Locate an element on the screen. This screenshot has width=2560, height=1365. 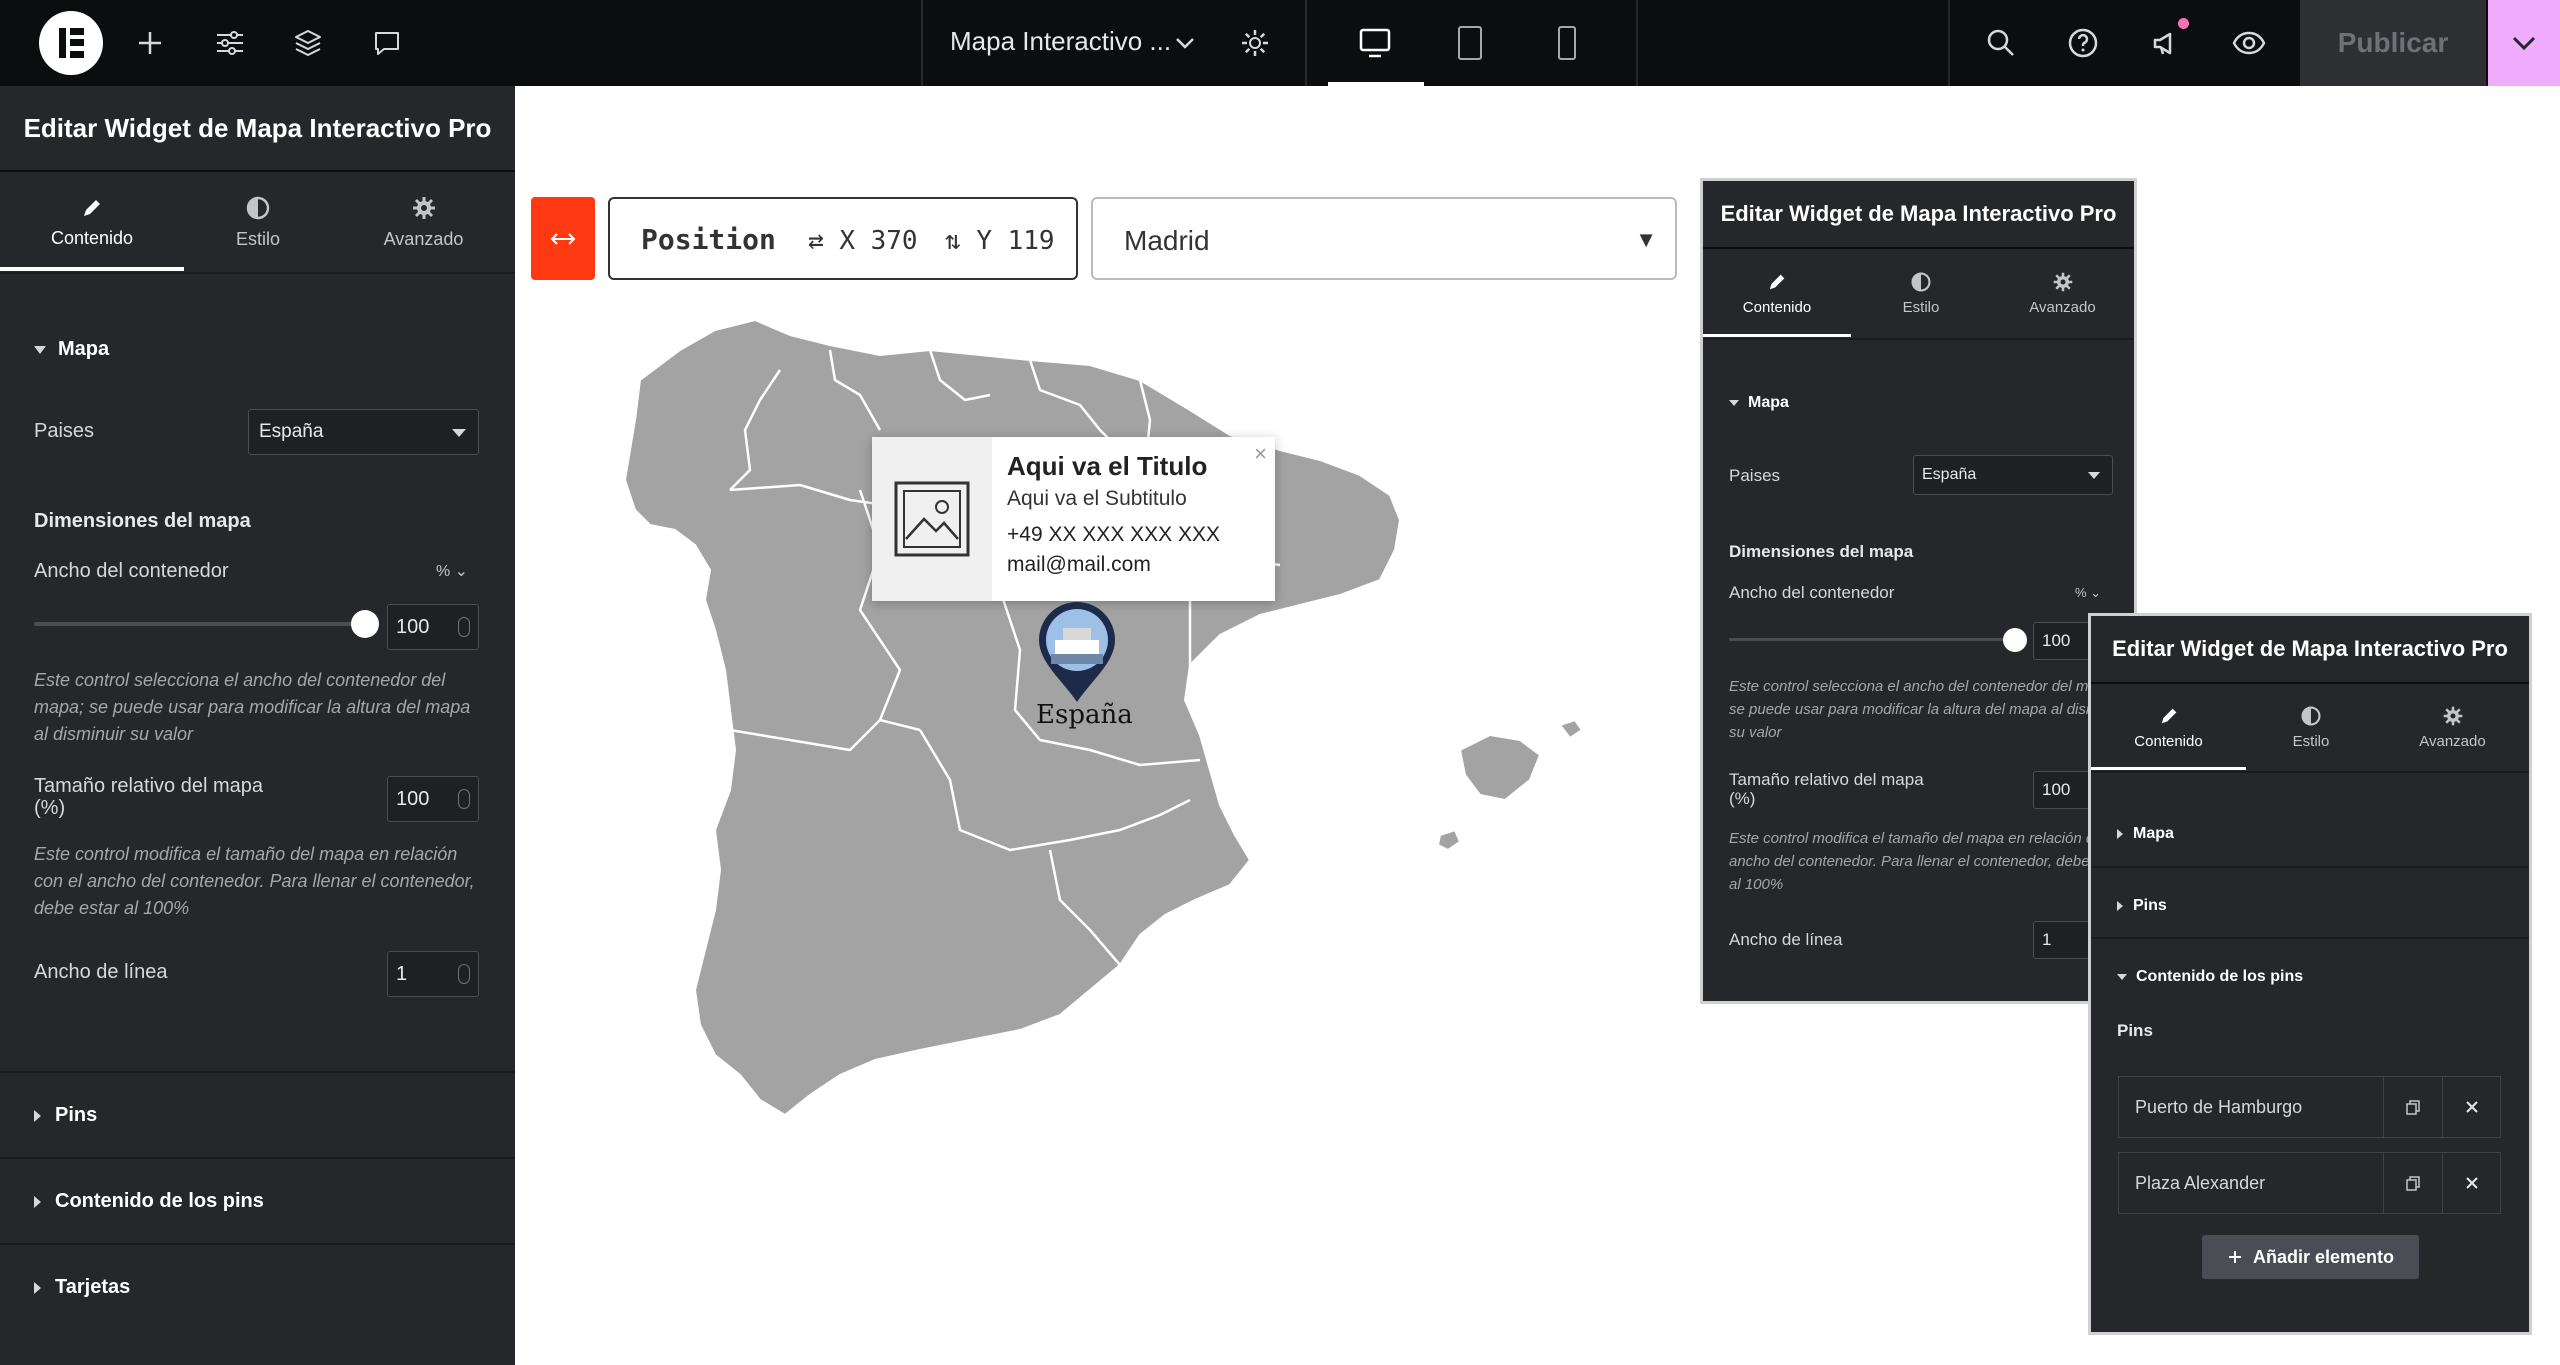
position-label: Position is located at coordinates (708, 239).